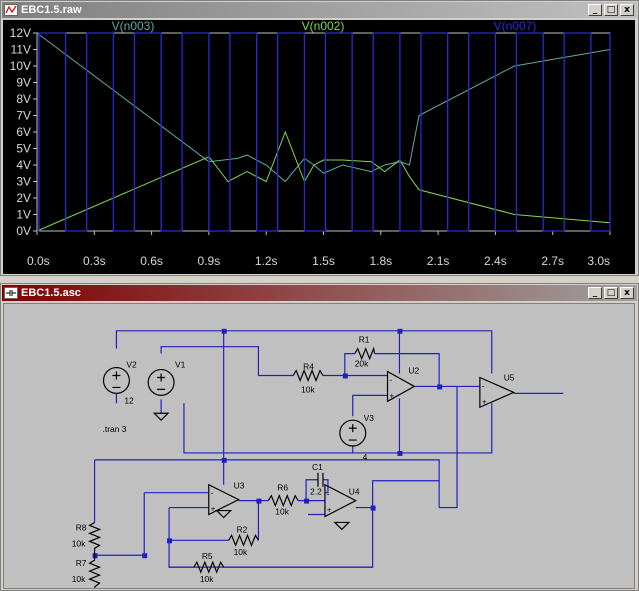 The height and width of the screenshot is (591, 639). Describe the element at coordinates (509, 377) in the screenshot. I see `label-u5: U5` at that location.